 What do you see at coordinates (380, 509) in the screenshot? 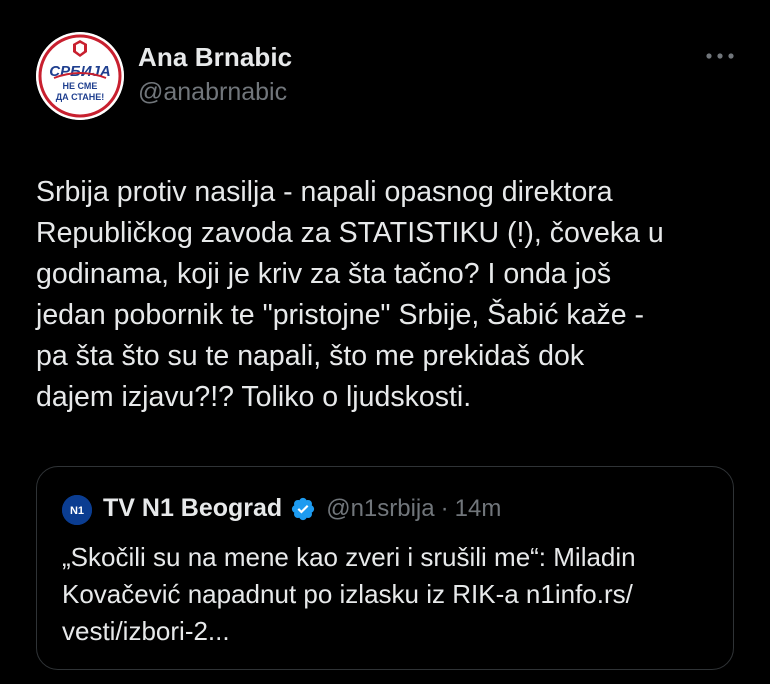
I see `quoted-handle: @n1srbija` at bounding box center [380, 509].